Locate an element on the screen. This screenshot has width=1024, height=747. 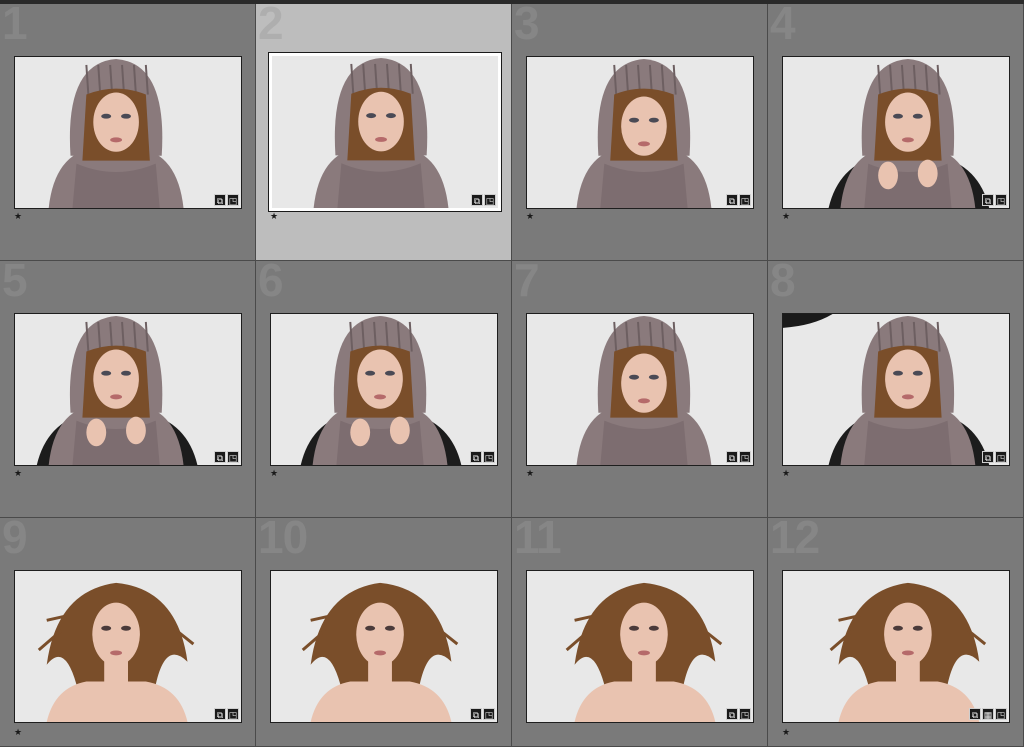
grid-cell-2: 2 ⧉ ◳ ★ is located at coordinates (384, 132).